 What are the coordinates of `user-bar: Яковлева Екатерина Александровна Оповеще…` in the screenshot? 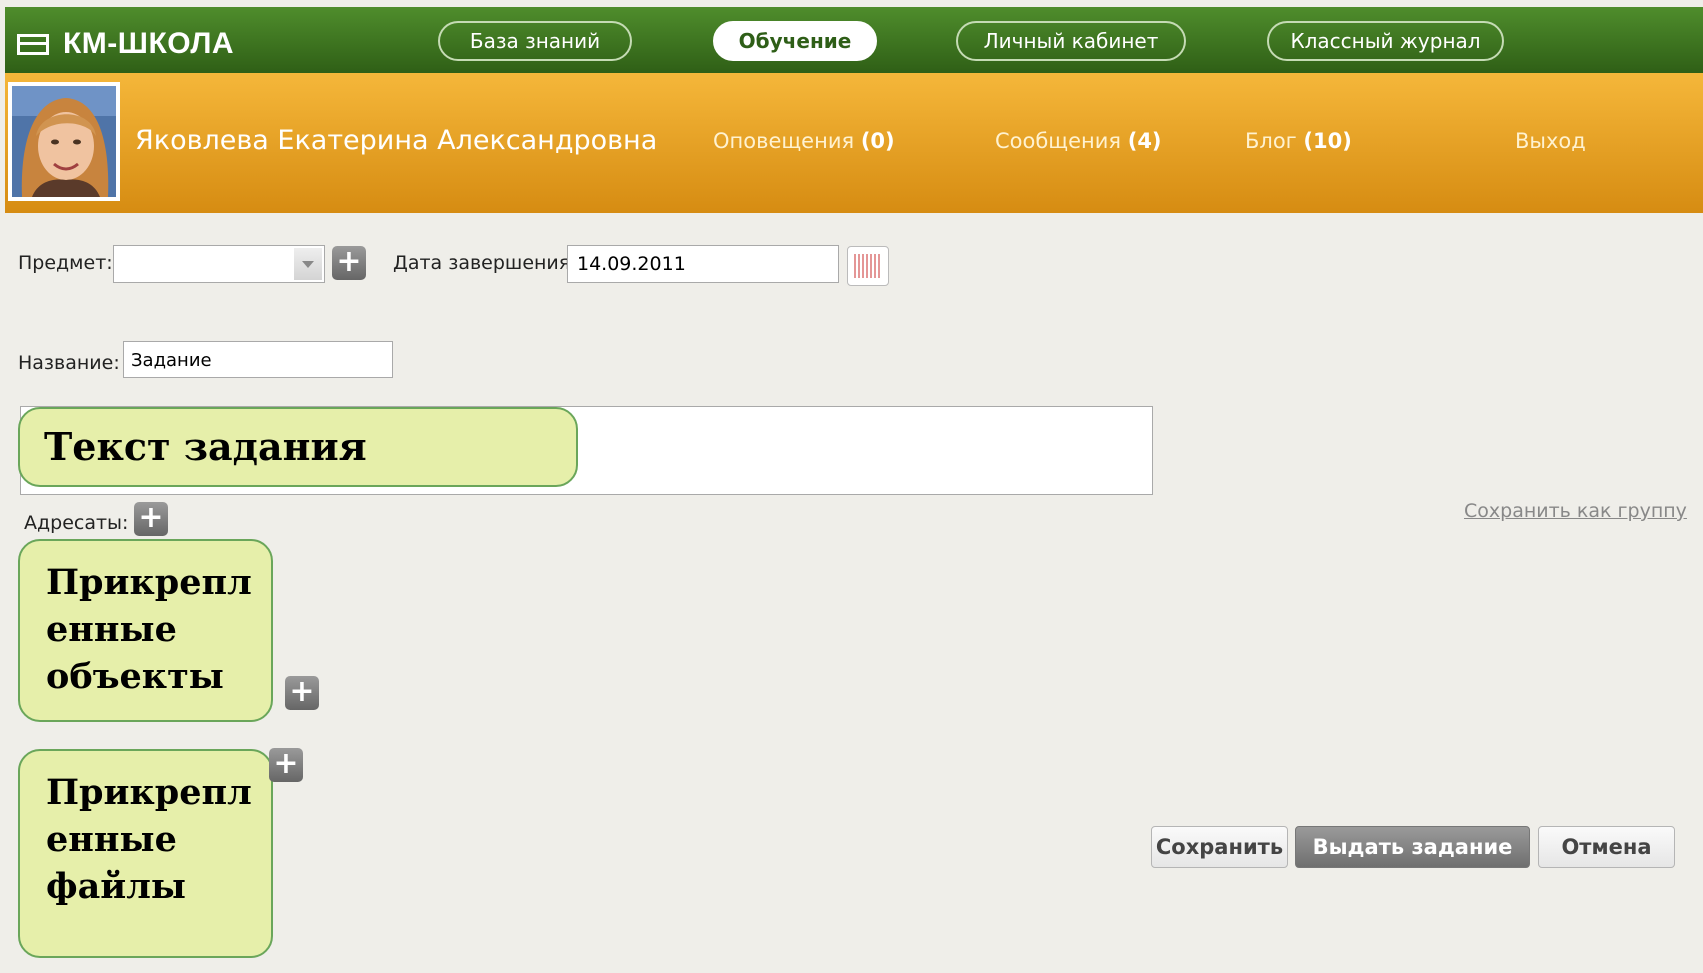 It's located at (854, 143).